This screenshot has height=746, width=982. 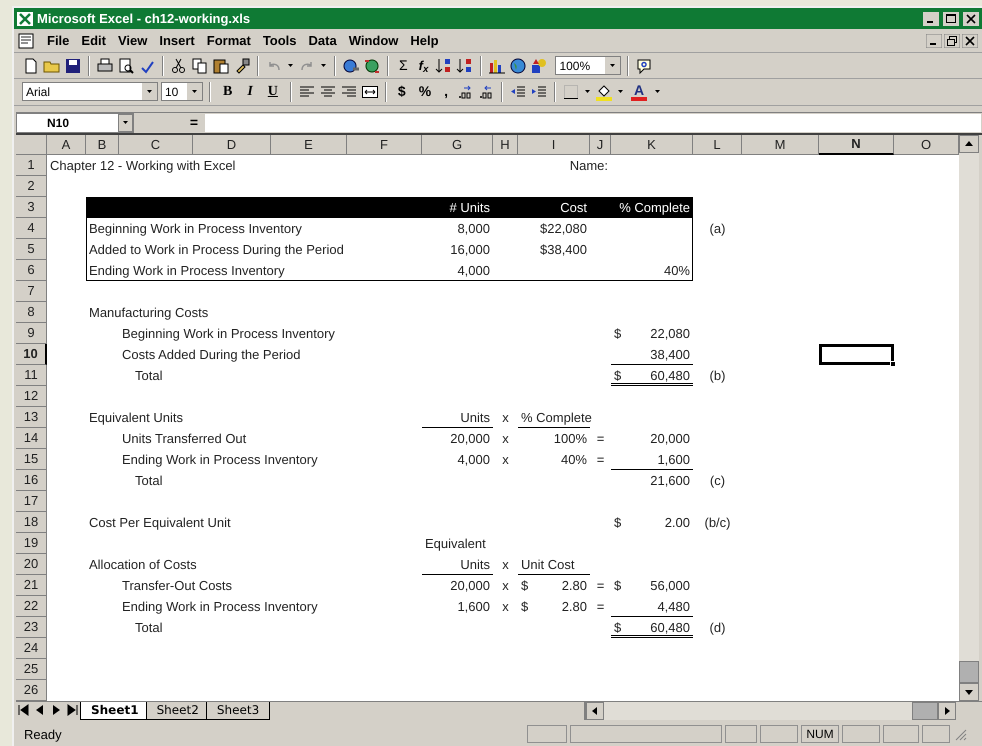 What do you see at coordinates (424, 40) in the screenshot?
I see `menu-item: Help` at bounding box center [424, 40].